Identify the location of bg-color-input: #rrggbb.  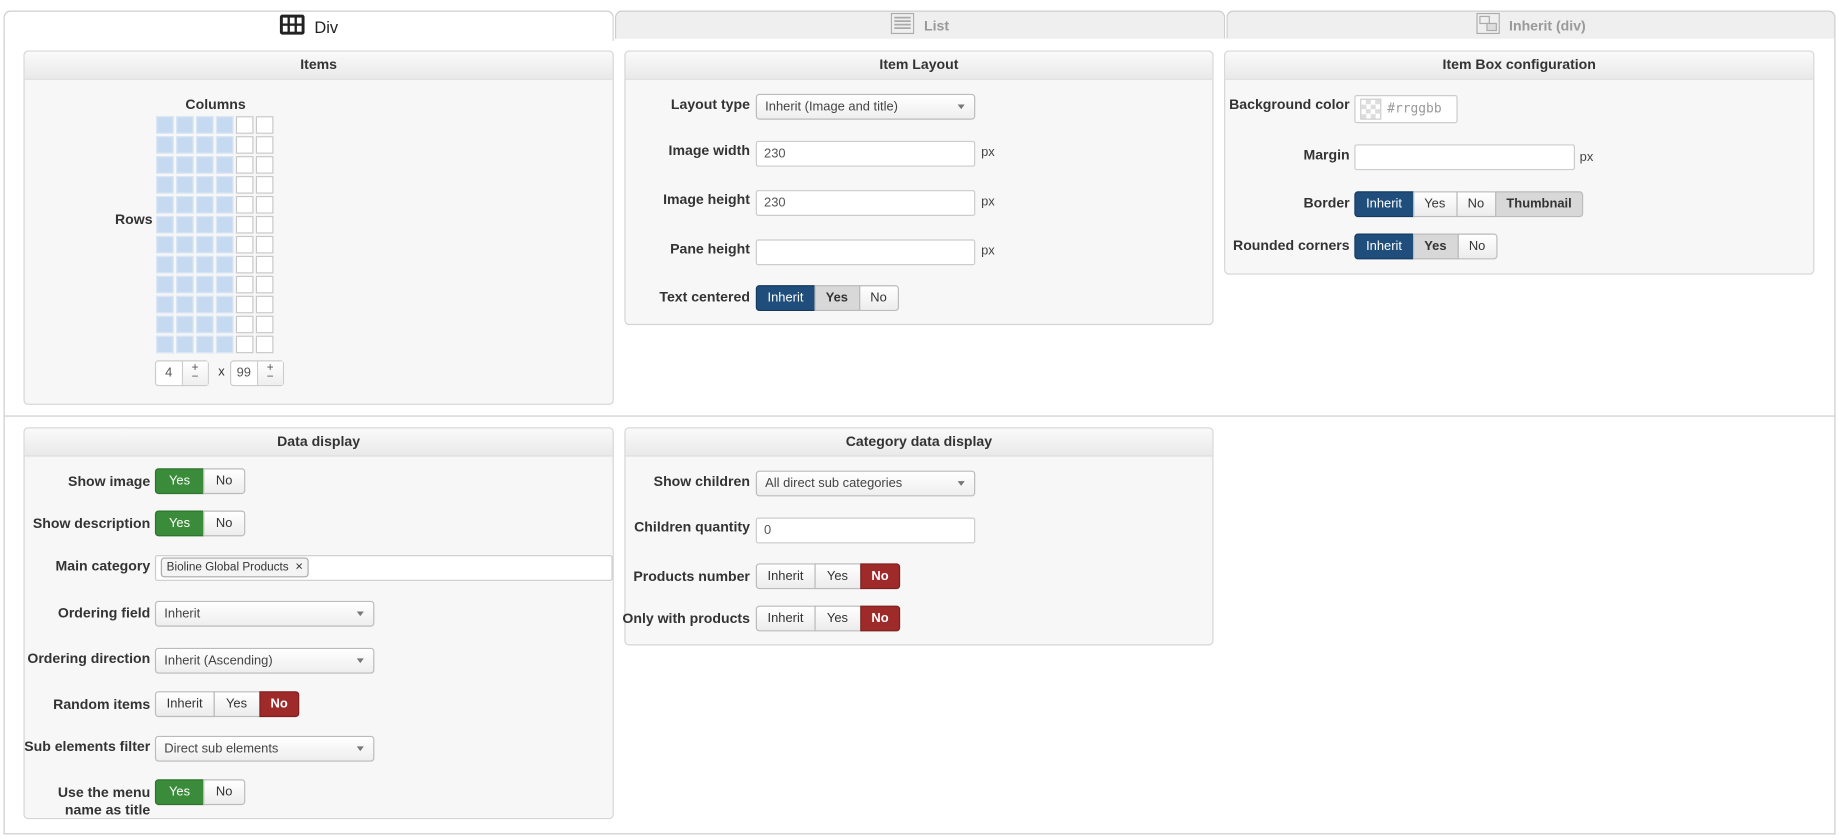
(1406, 109).